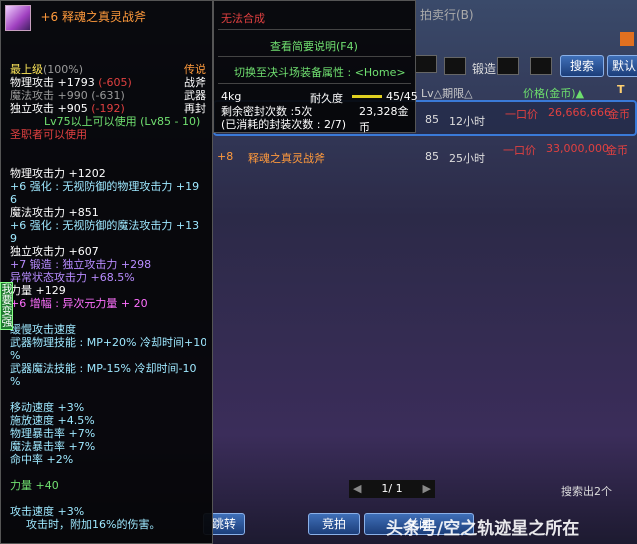 The width and height of the screenshot is (637, 544). Describe the element at coordinates (47, 407) in the screenshot. I see `stat-line: 移动速度 +3%` at that location.